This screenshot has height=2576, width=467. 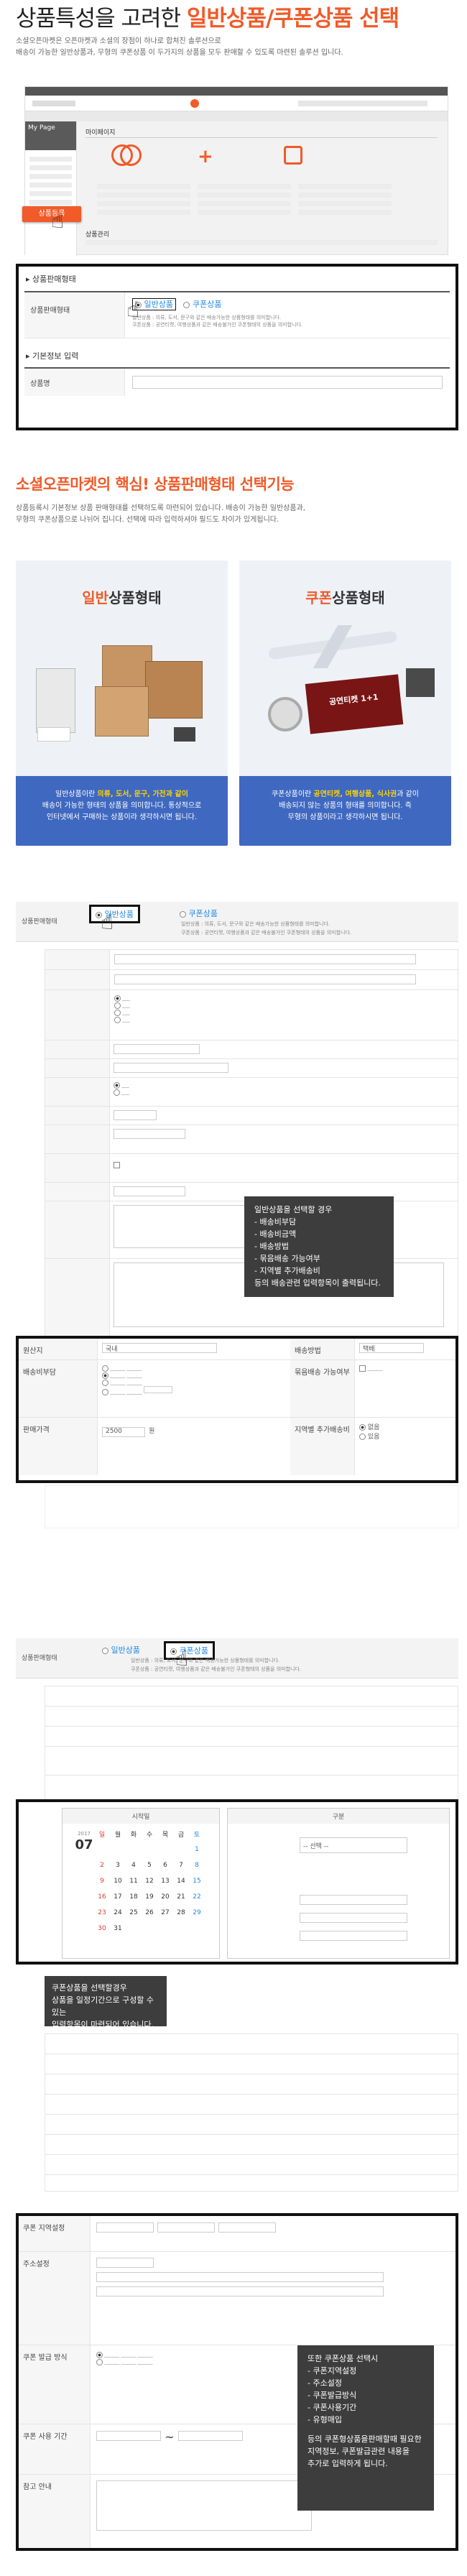 I want to click on calendar-day: 20, so click(x=165, y=1897).